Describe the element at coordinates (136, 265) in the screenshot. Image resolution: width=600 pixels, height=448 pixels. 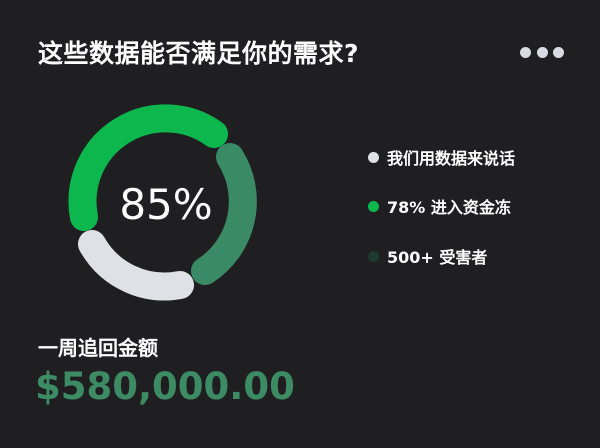
I see `donut-segment-gray` at that location.